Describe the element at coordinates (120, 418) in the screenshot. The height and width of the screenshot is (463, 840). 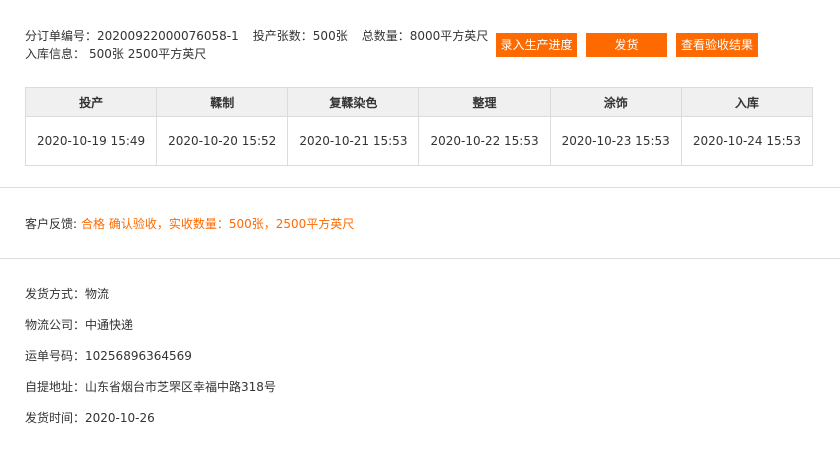
I see `ship-time-value: 2020-10-26` at that location.